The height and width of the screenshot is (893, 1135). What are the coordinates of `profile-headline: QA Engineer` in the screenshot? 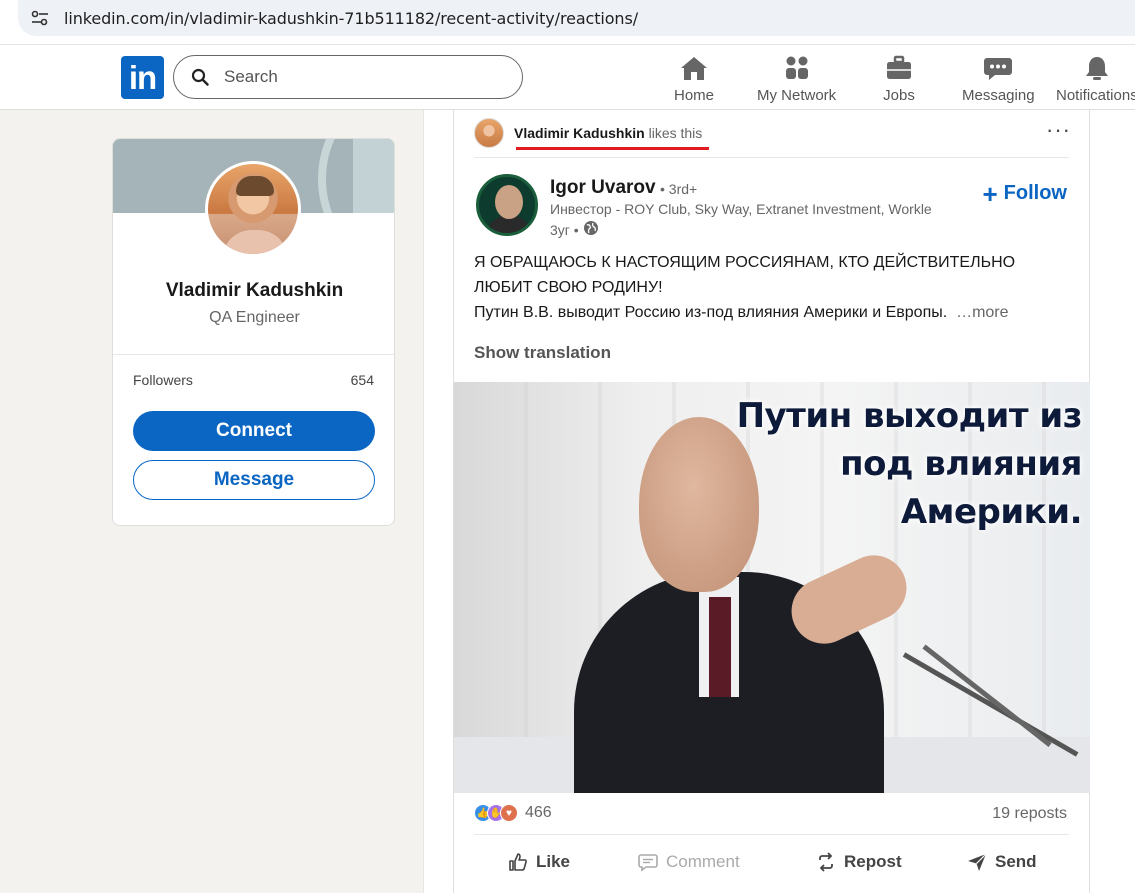 It's located at (254, 317).